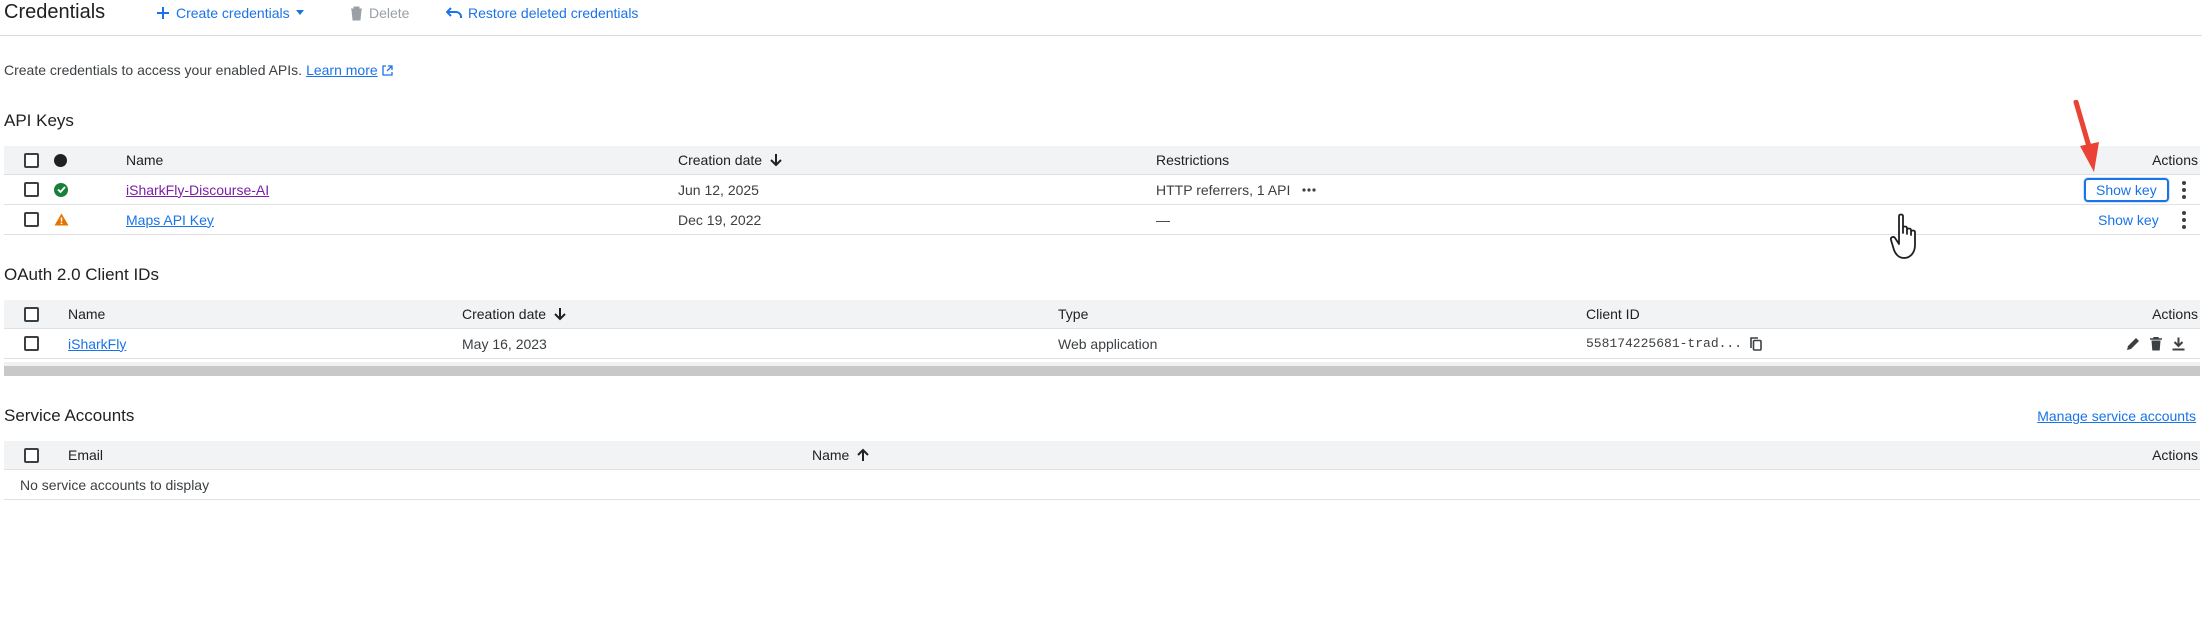 Image resolution: width=2202 pixels, height=626 pixels. What do you see at coordinates (342, 70) in the screenshot?
I see `learn-more-link: Learn more` at bounding box center [342, 70].